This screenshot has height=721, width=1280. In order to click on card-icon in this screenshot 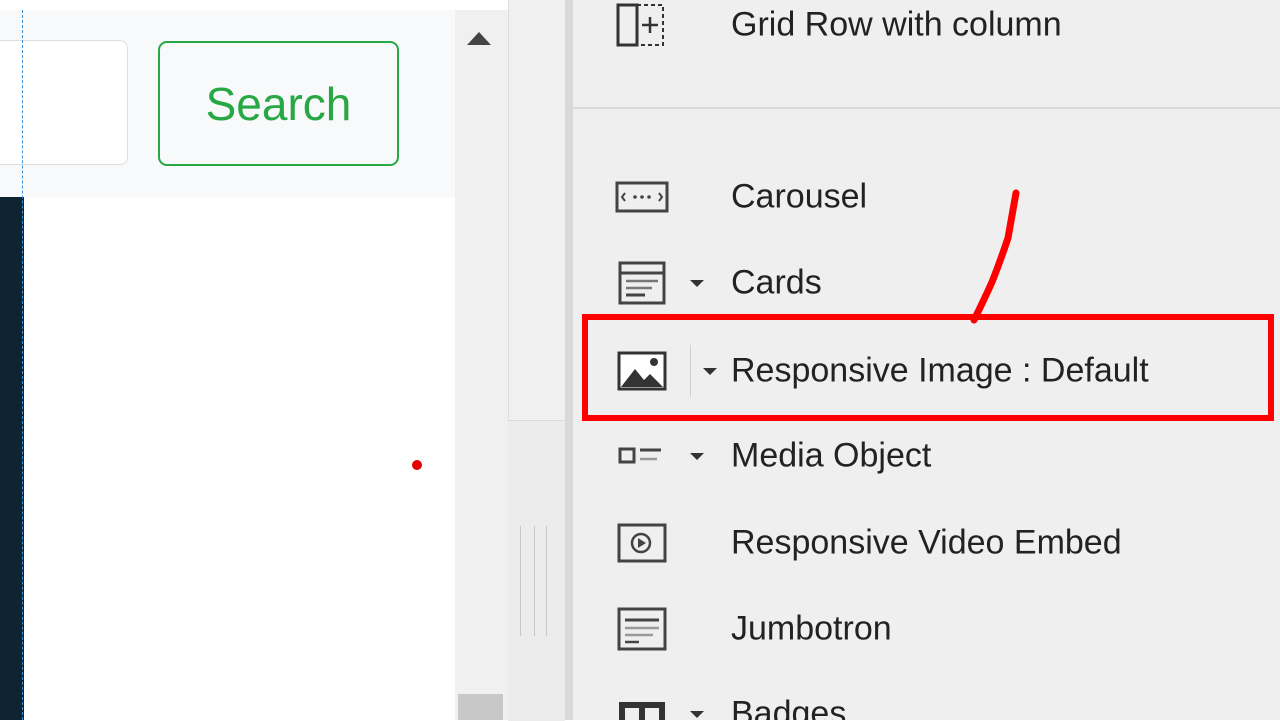, I will do `click(642, 283)`.